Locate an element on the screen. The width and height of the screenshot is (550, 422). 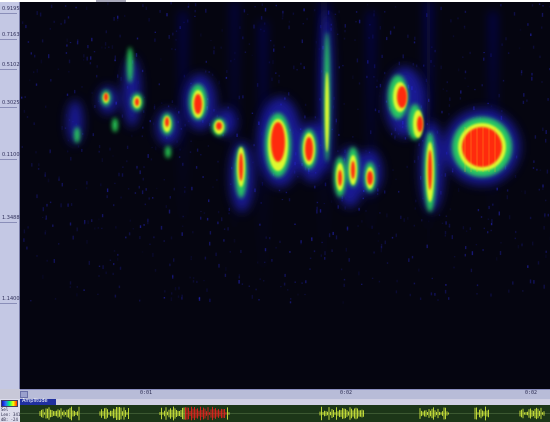
waveform-view is located at coordinates (285, 413).